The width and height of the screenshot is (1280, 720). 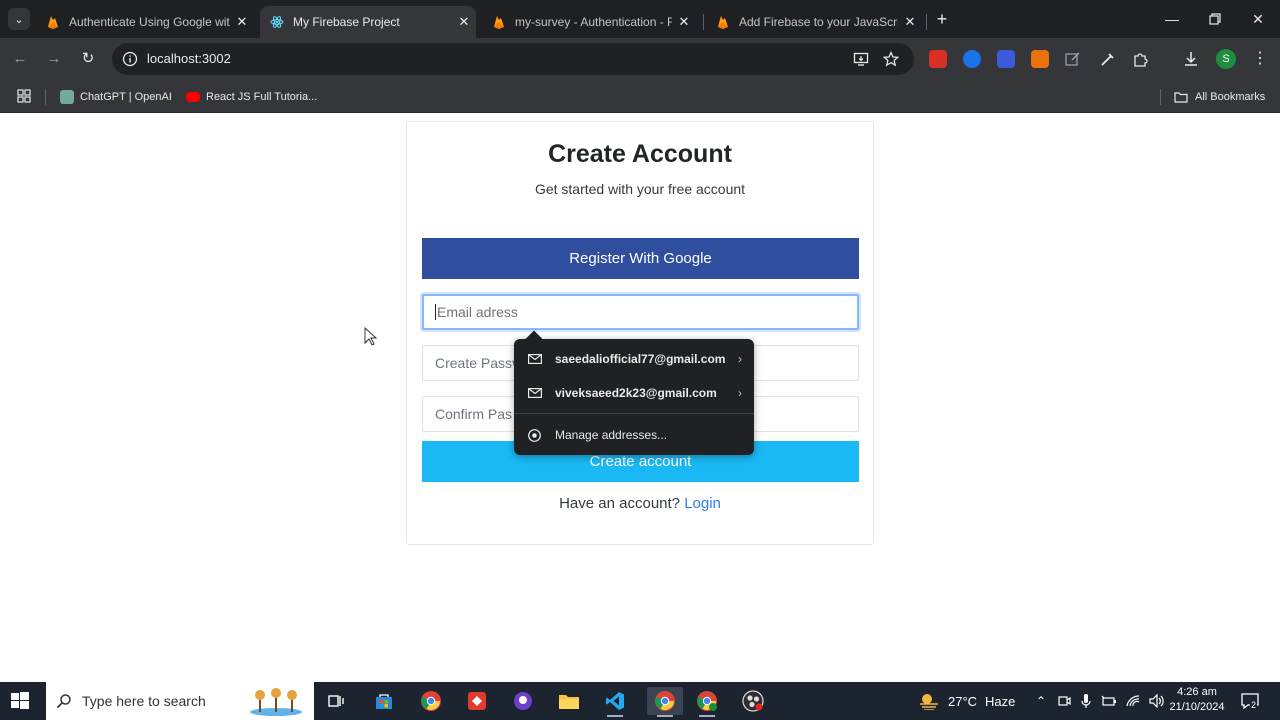 What do you see at coordinates (615, 702) in the screenshot?
I see `vscode-icon` at bounding box center [615, 702].